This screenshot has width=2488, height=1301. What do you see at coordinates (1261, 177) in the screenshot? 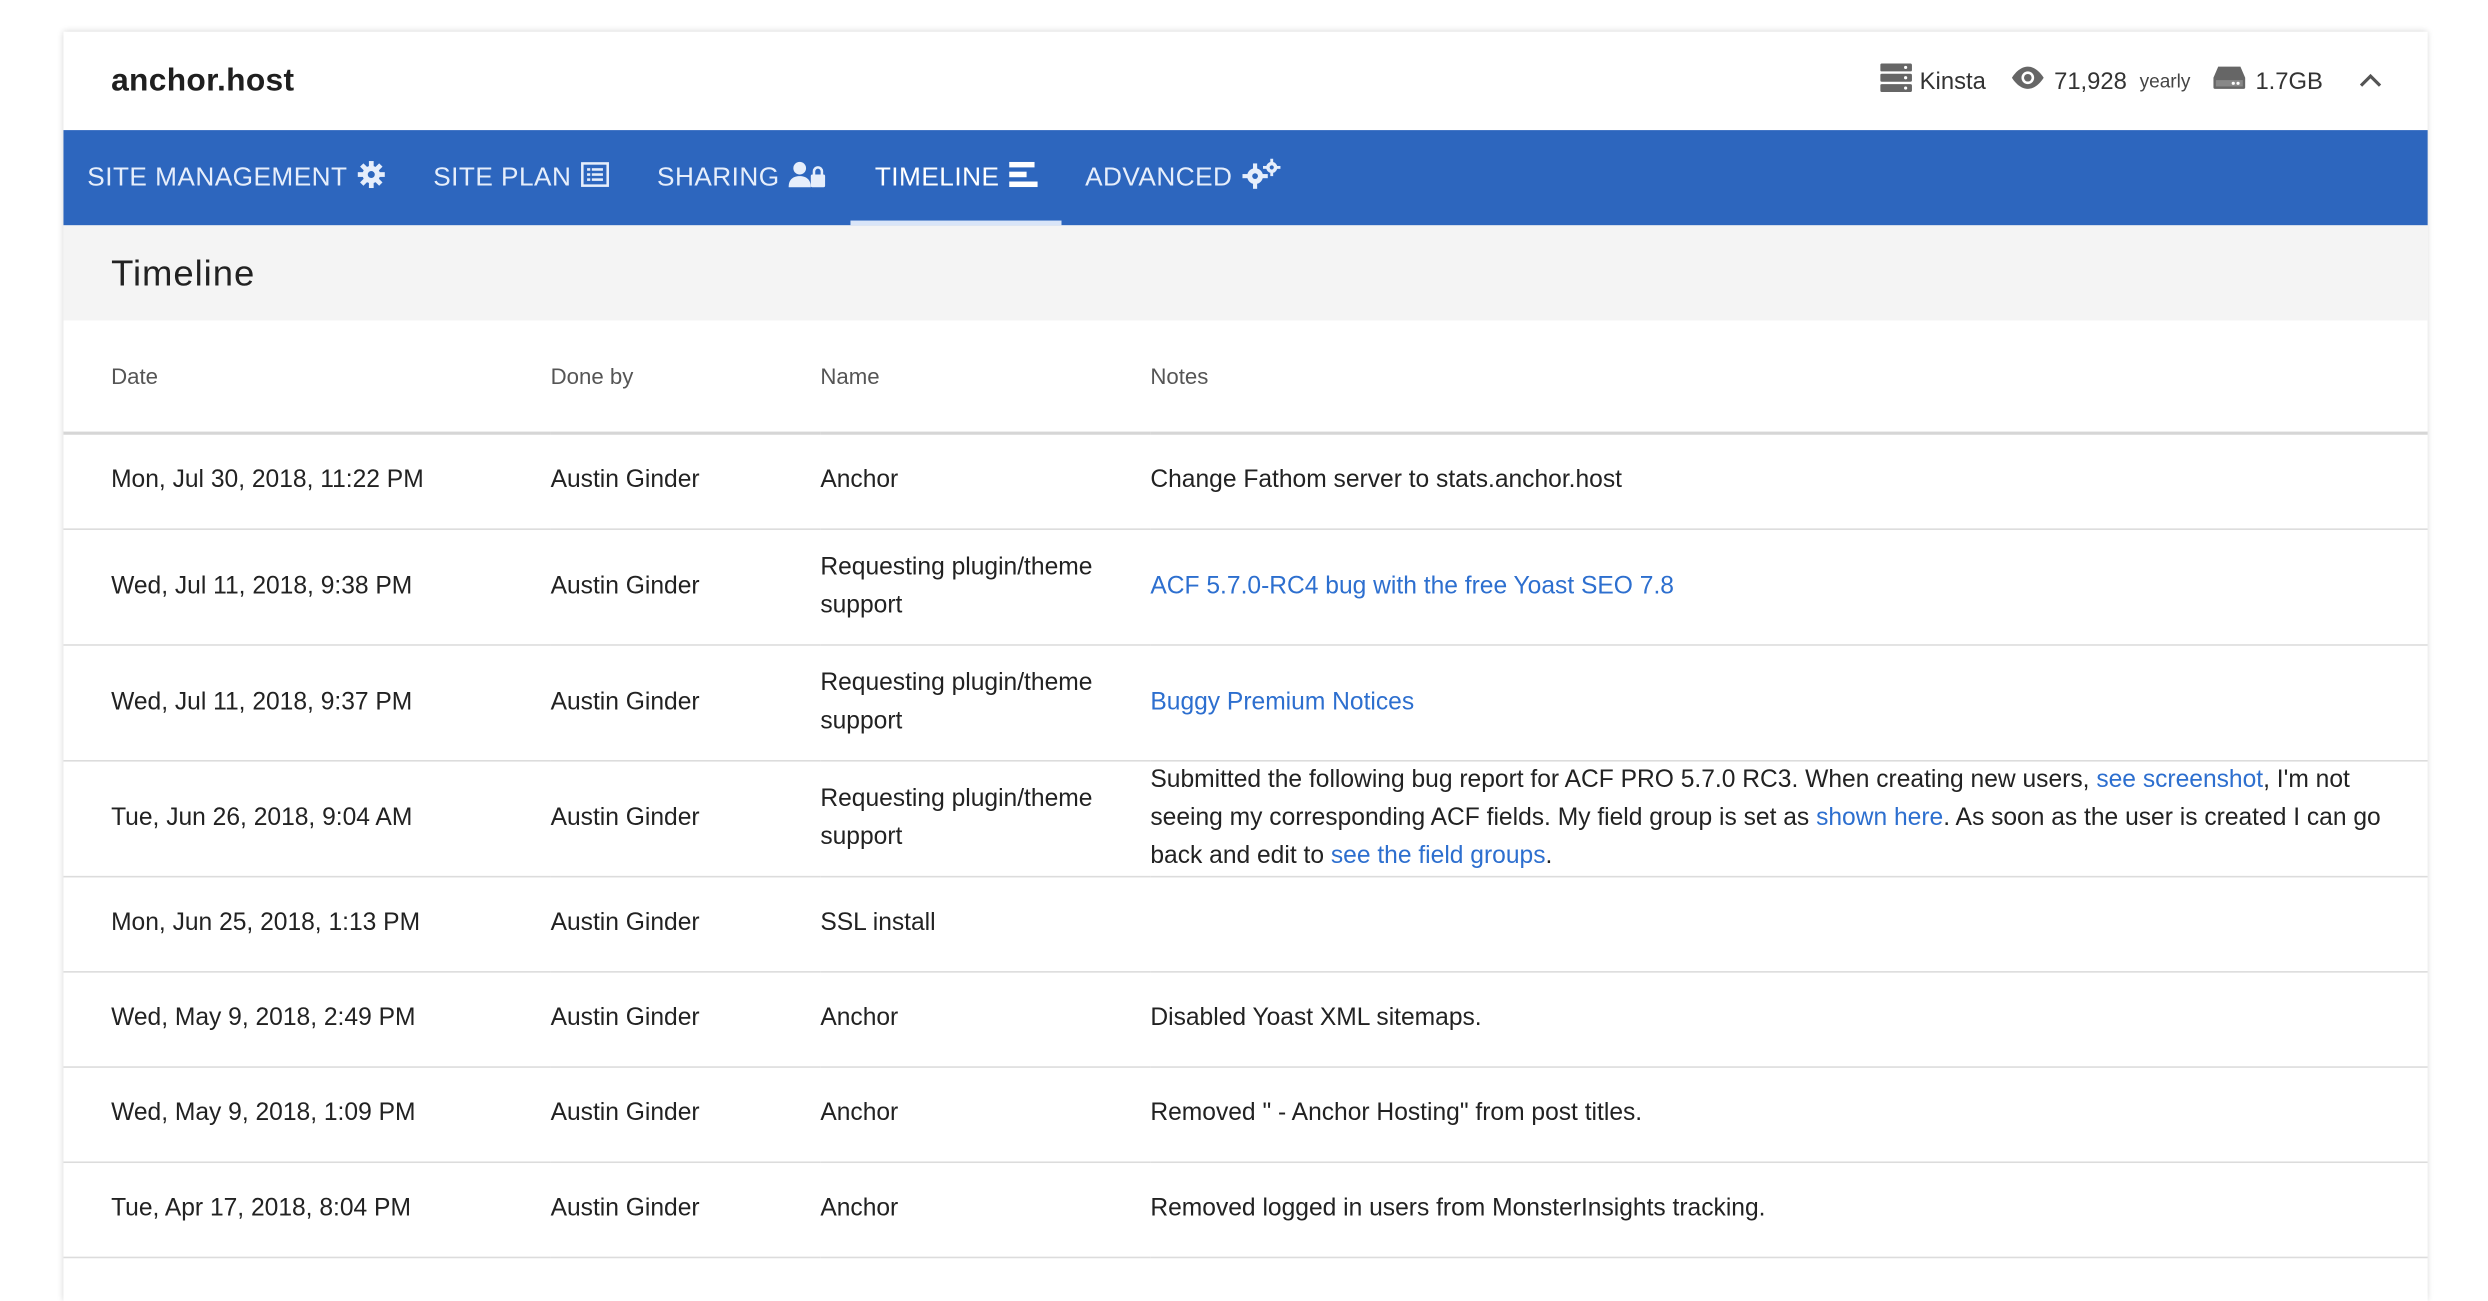
I see `gears-icon` at bounding box center [1261, 177].